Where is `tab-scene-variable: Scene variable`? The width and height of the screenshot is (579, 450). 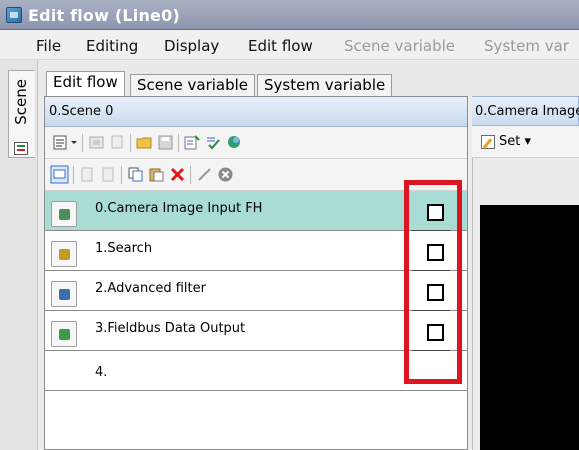 tab-scene-variable: Scene variable is located at coordinates (193, 85).